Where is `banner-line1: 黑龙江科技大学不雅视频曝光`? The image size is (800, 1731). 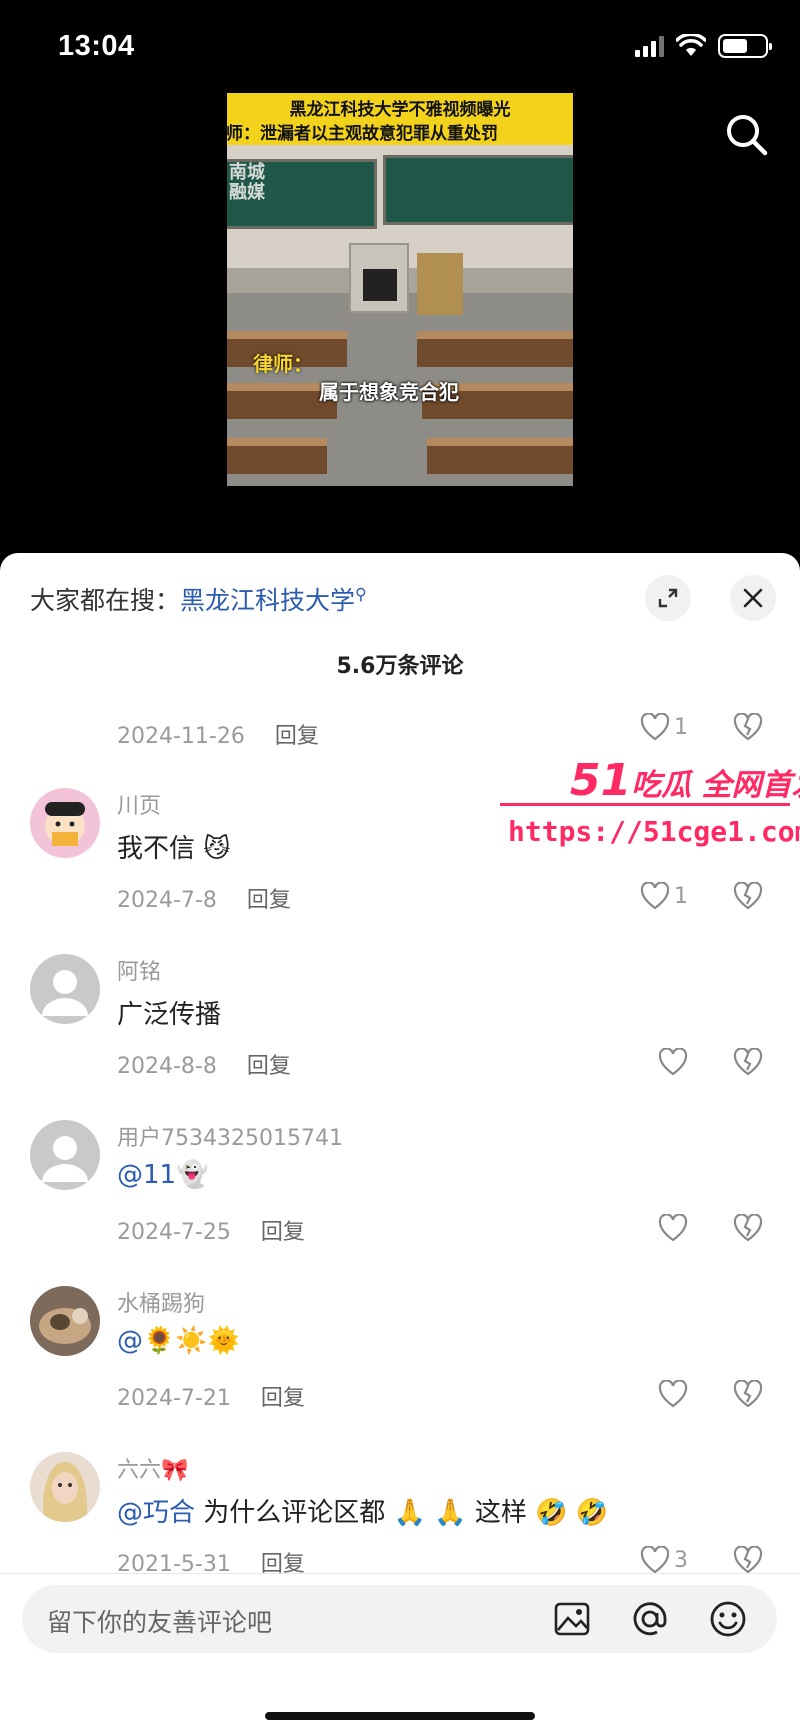 banner-line1: 黑龙江科技大学不雅视频曝光 is located at coordinates (400, 110).